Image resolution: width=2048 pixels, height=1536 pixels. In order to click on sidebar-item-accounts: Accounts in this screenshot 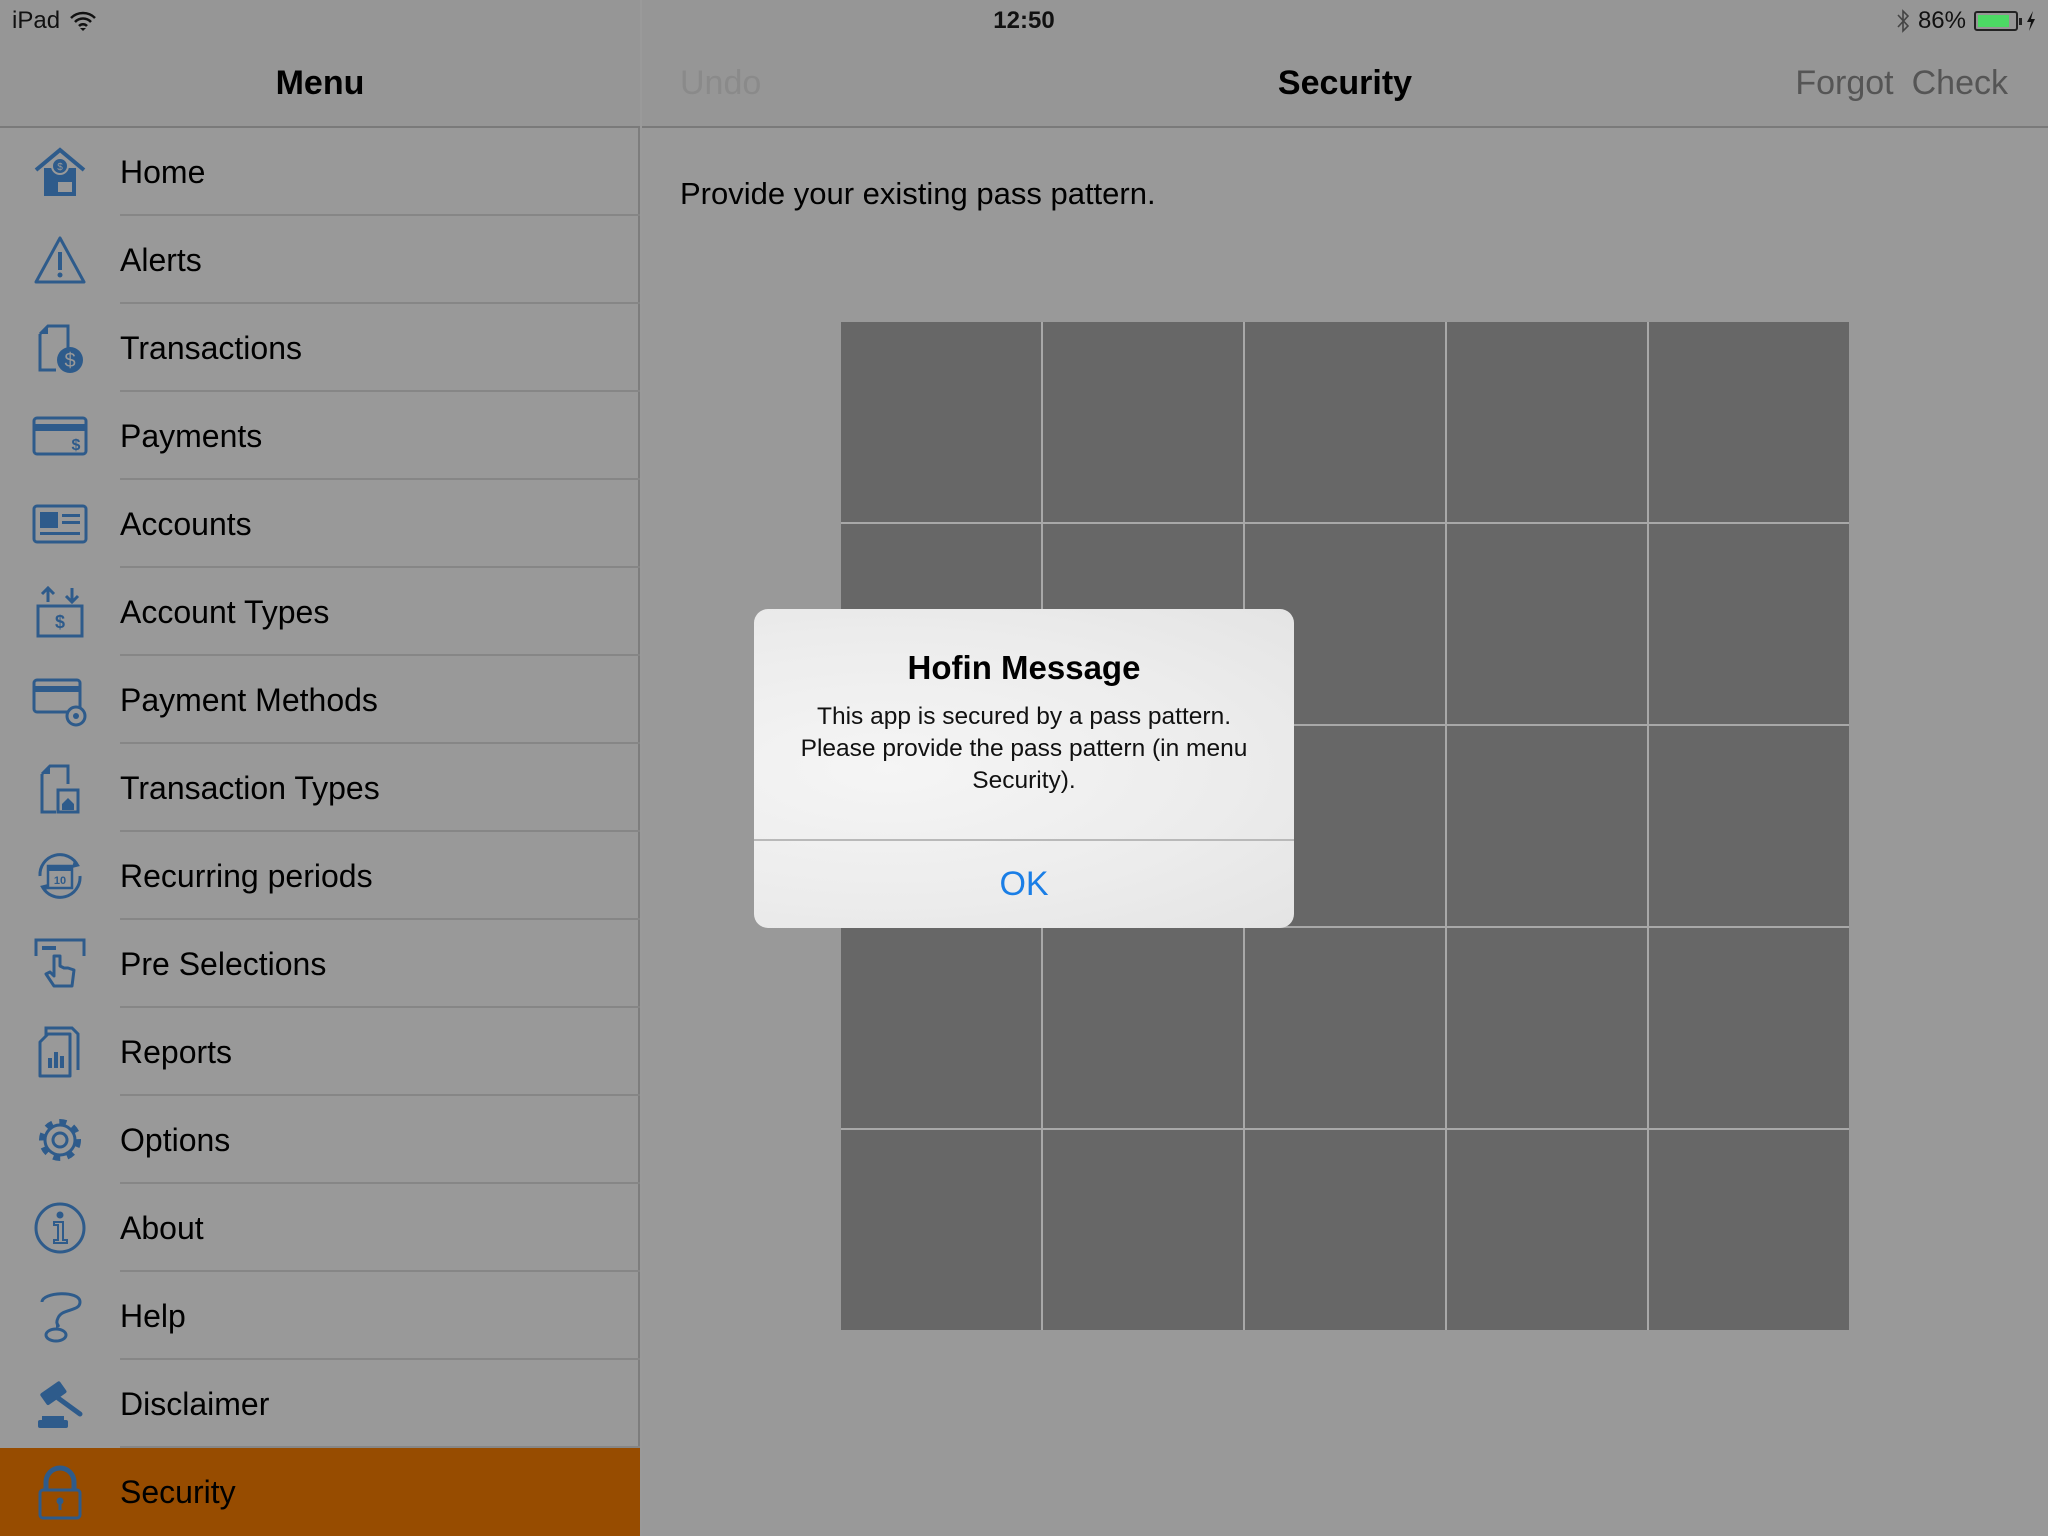, I will do `click(320, 524)`.